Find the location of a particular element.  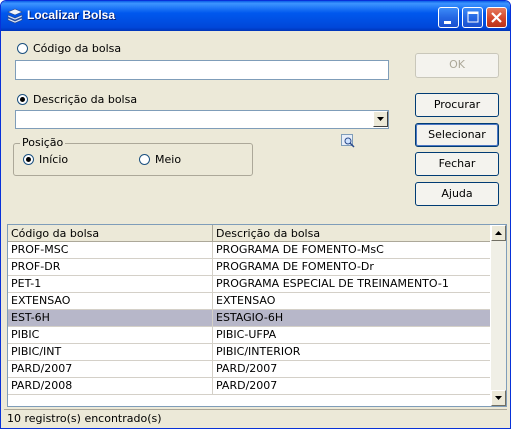

code-input is located at coordinates (202, 70).